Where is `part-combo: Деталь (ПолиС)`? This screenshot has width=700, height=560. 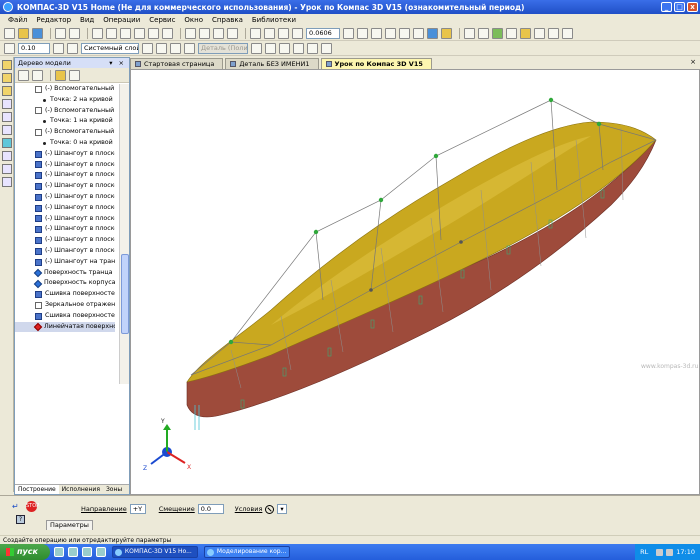
part-combo: Деталь (ПолиС) is located at coordinates (223, 48).